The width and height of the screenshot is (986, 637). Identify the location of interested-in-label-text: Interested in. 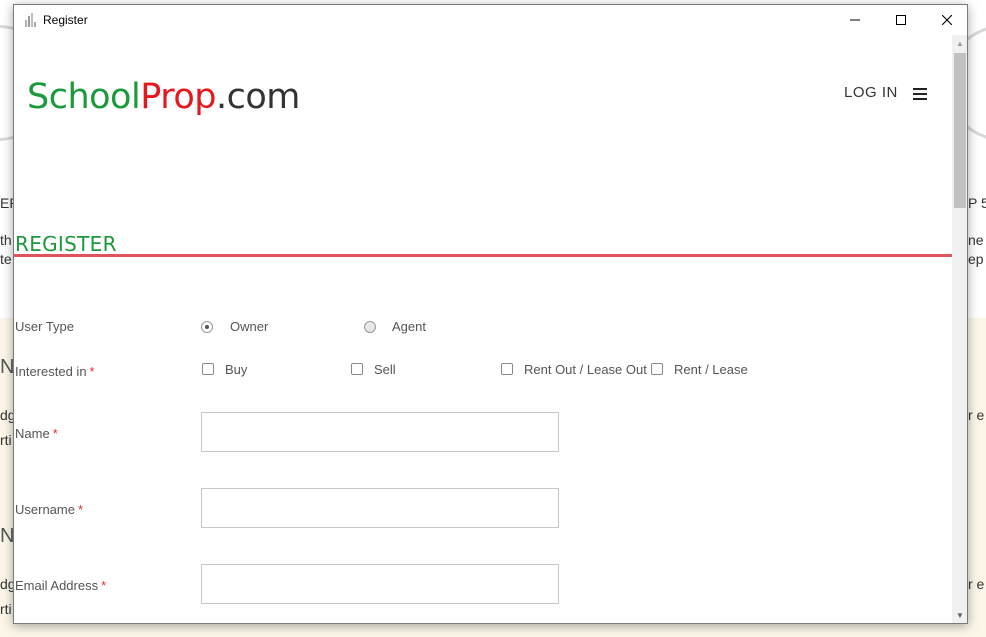
(51, 371).